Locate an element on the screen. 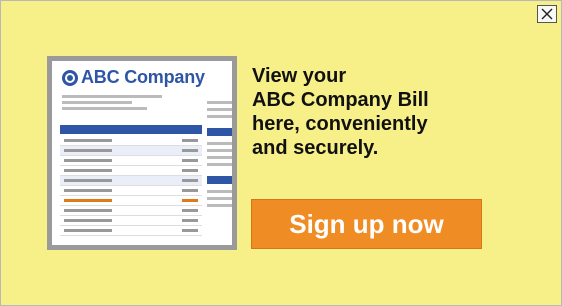  logo-mark-icon is located at coordinates (70, 77).